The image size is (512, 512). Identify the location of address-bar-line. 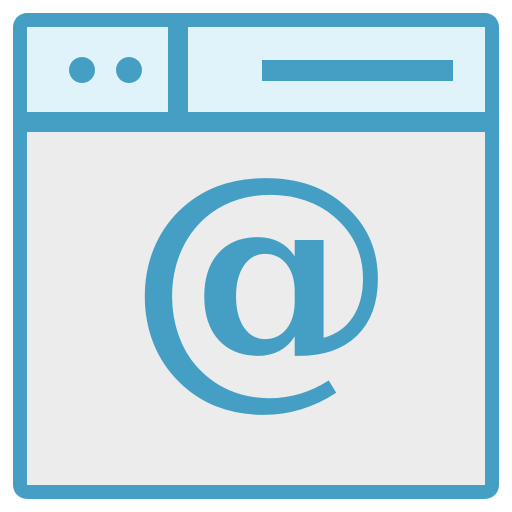
(357, 70).